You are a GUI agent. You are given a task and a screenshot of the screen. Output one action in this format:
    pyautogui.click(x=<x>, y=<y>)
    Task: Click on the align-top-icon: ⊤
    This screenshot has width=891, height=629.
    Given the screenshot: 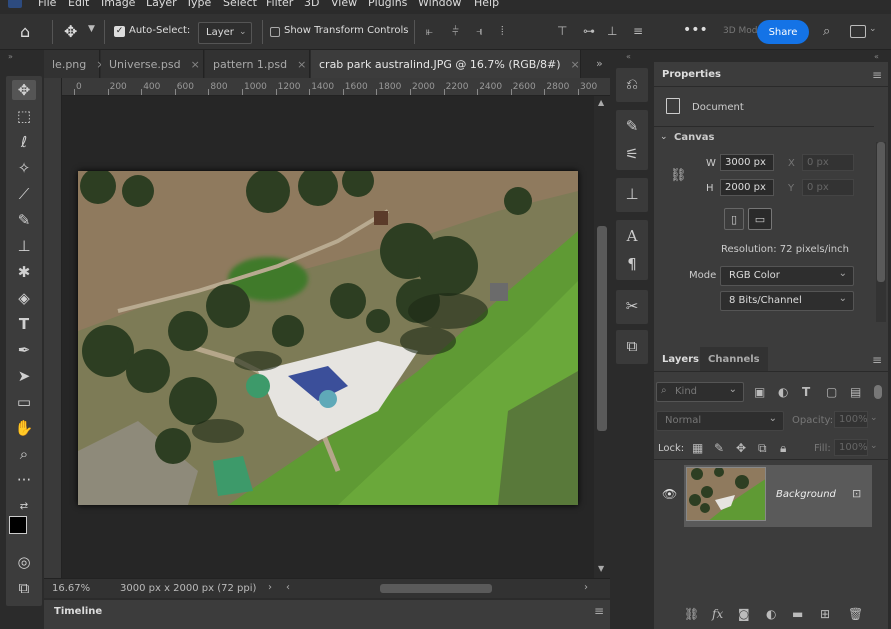 What is the action you would take?
    pyautogui.click(x=562, y=31)
    